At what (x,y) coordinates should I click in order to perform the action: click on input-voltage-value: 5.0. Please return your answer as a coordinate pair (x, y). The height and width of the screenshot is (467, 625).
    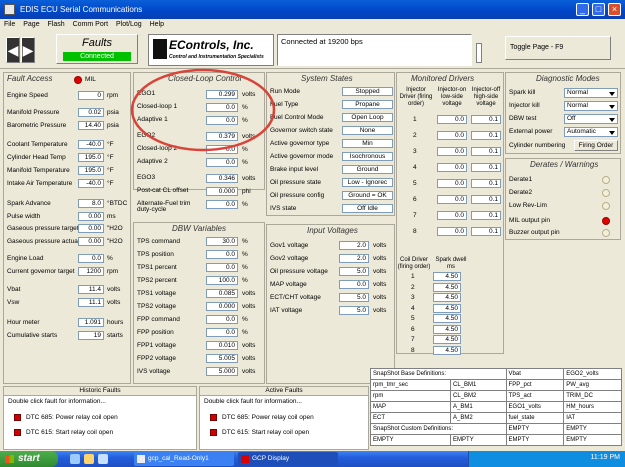
    Looking at the image, I should click on (354, 297).